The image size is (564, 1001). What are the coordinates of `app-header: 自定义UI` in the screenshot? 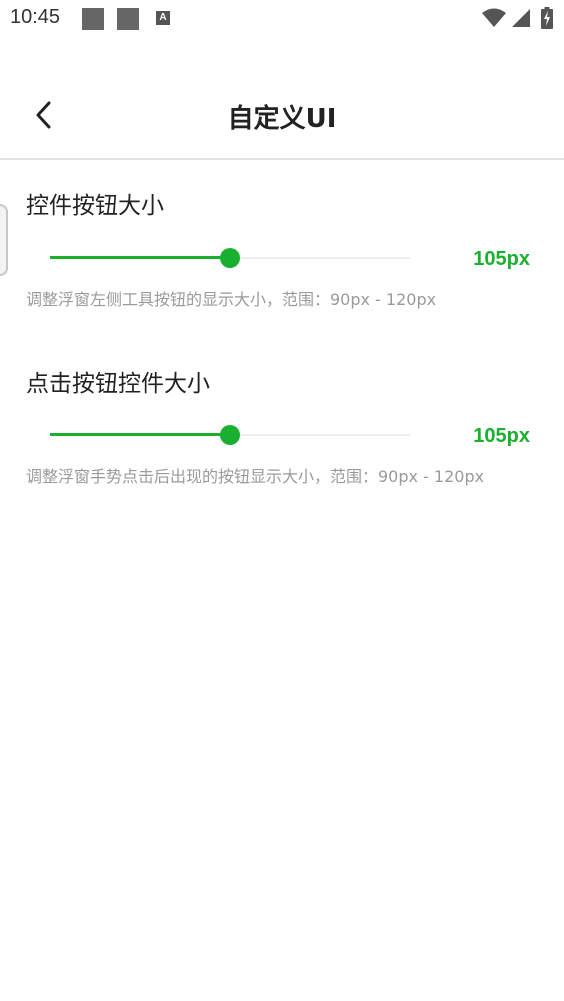 It's located at (282, 119).